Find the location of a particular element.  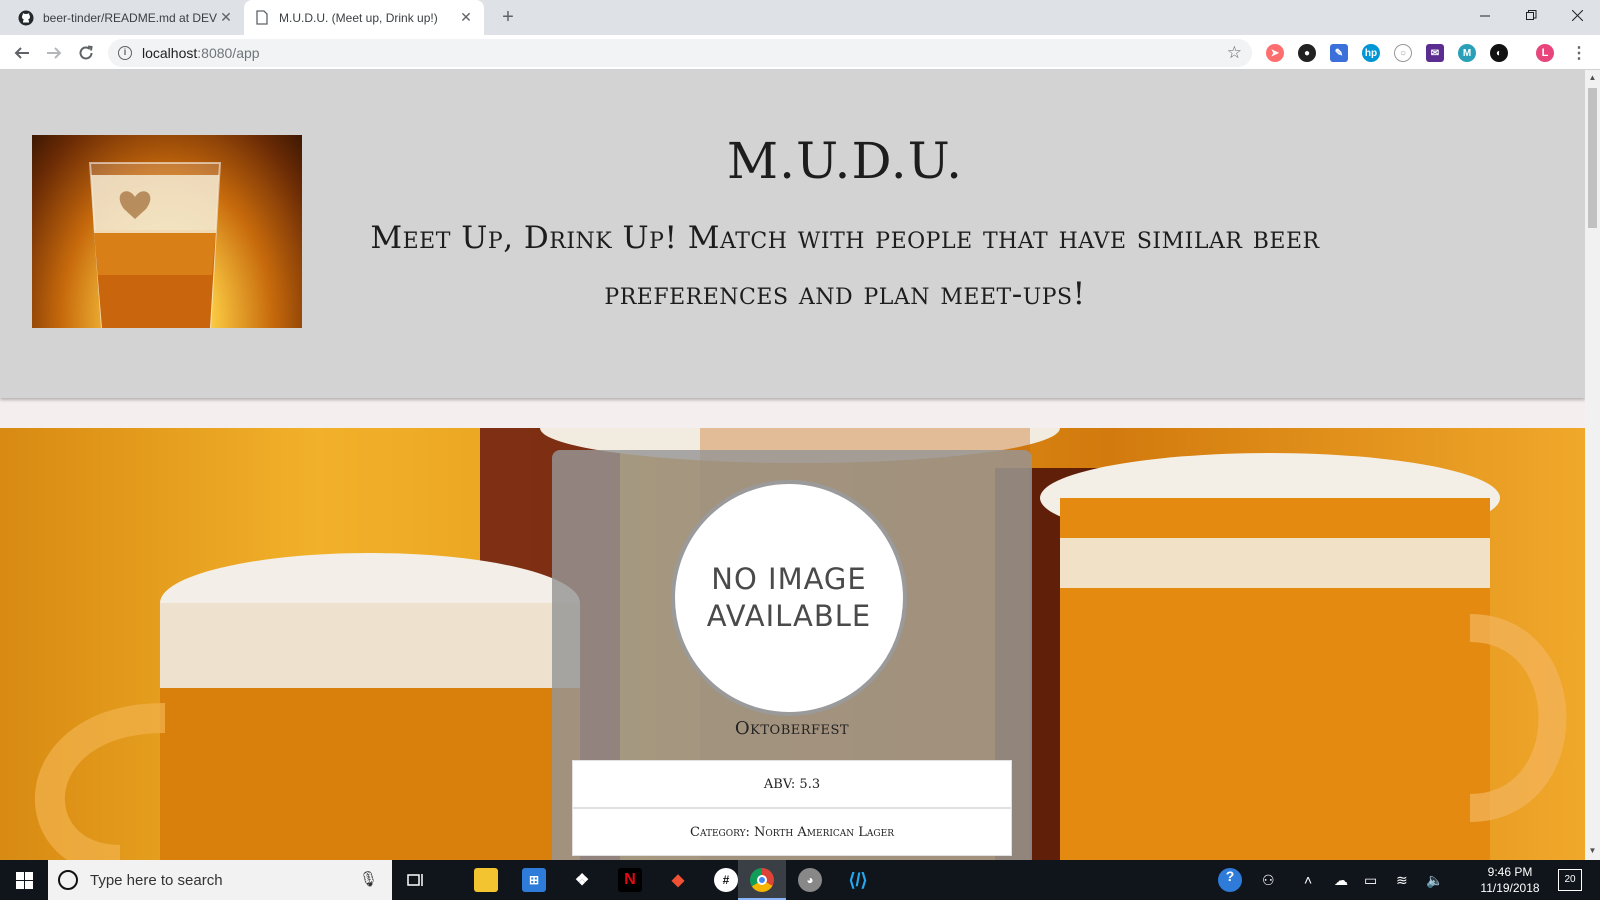

extension-camera-icon: ● is located at coordinates (1307, 53).